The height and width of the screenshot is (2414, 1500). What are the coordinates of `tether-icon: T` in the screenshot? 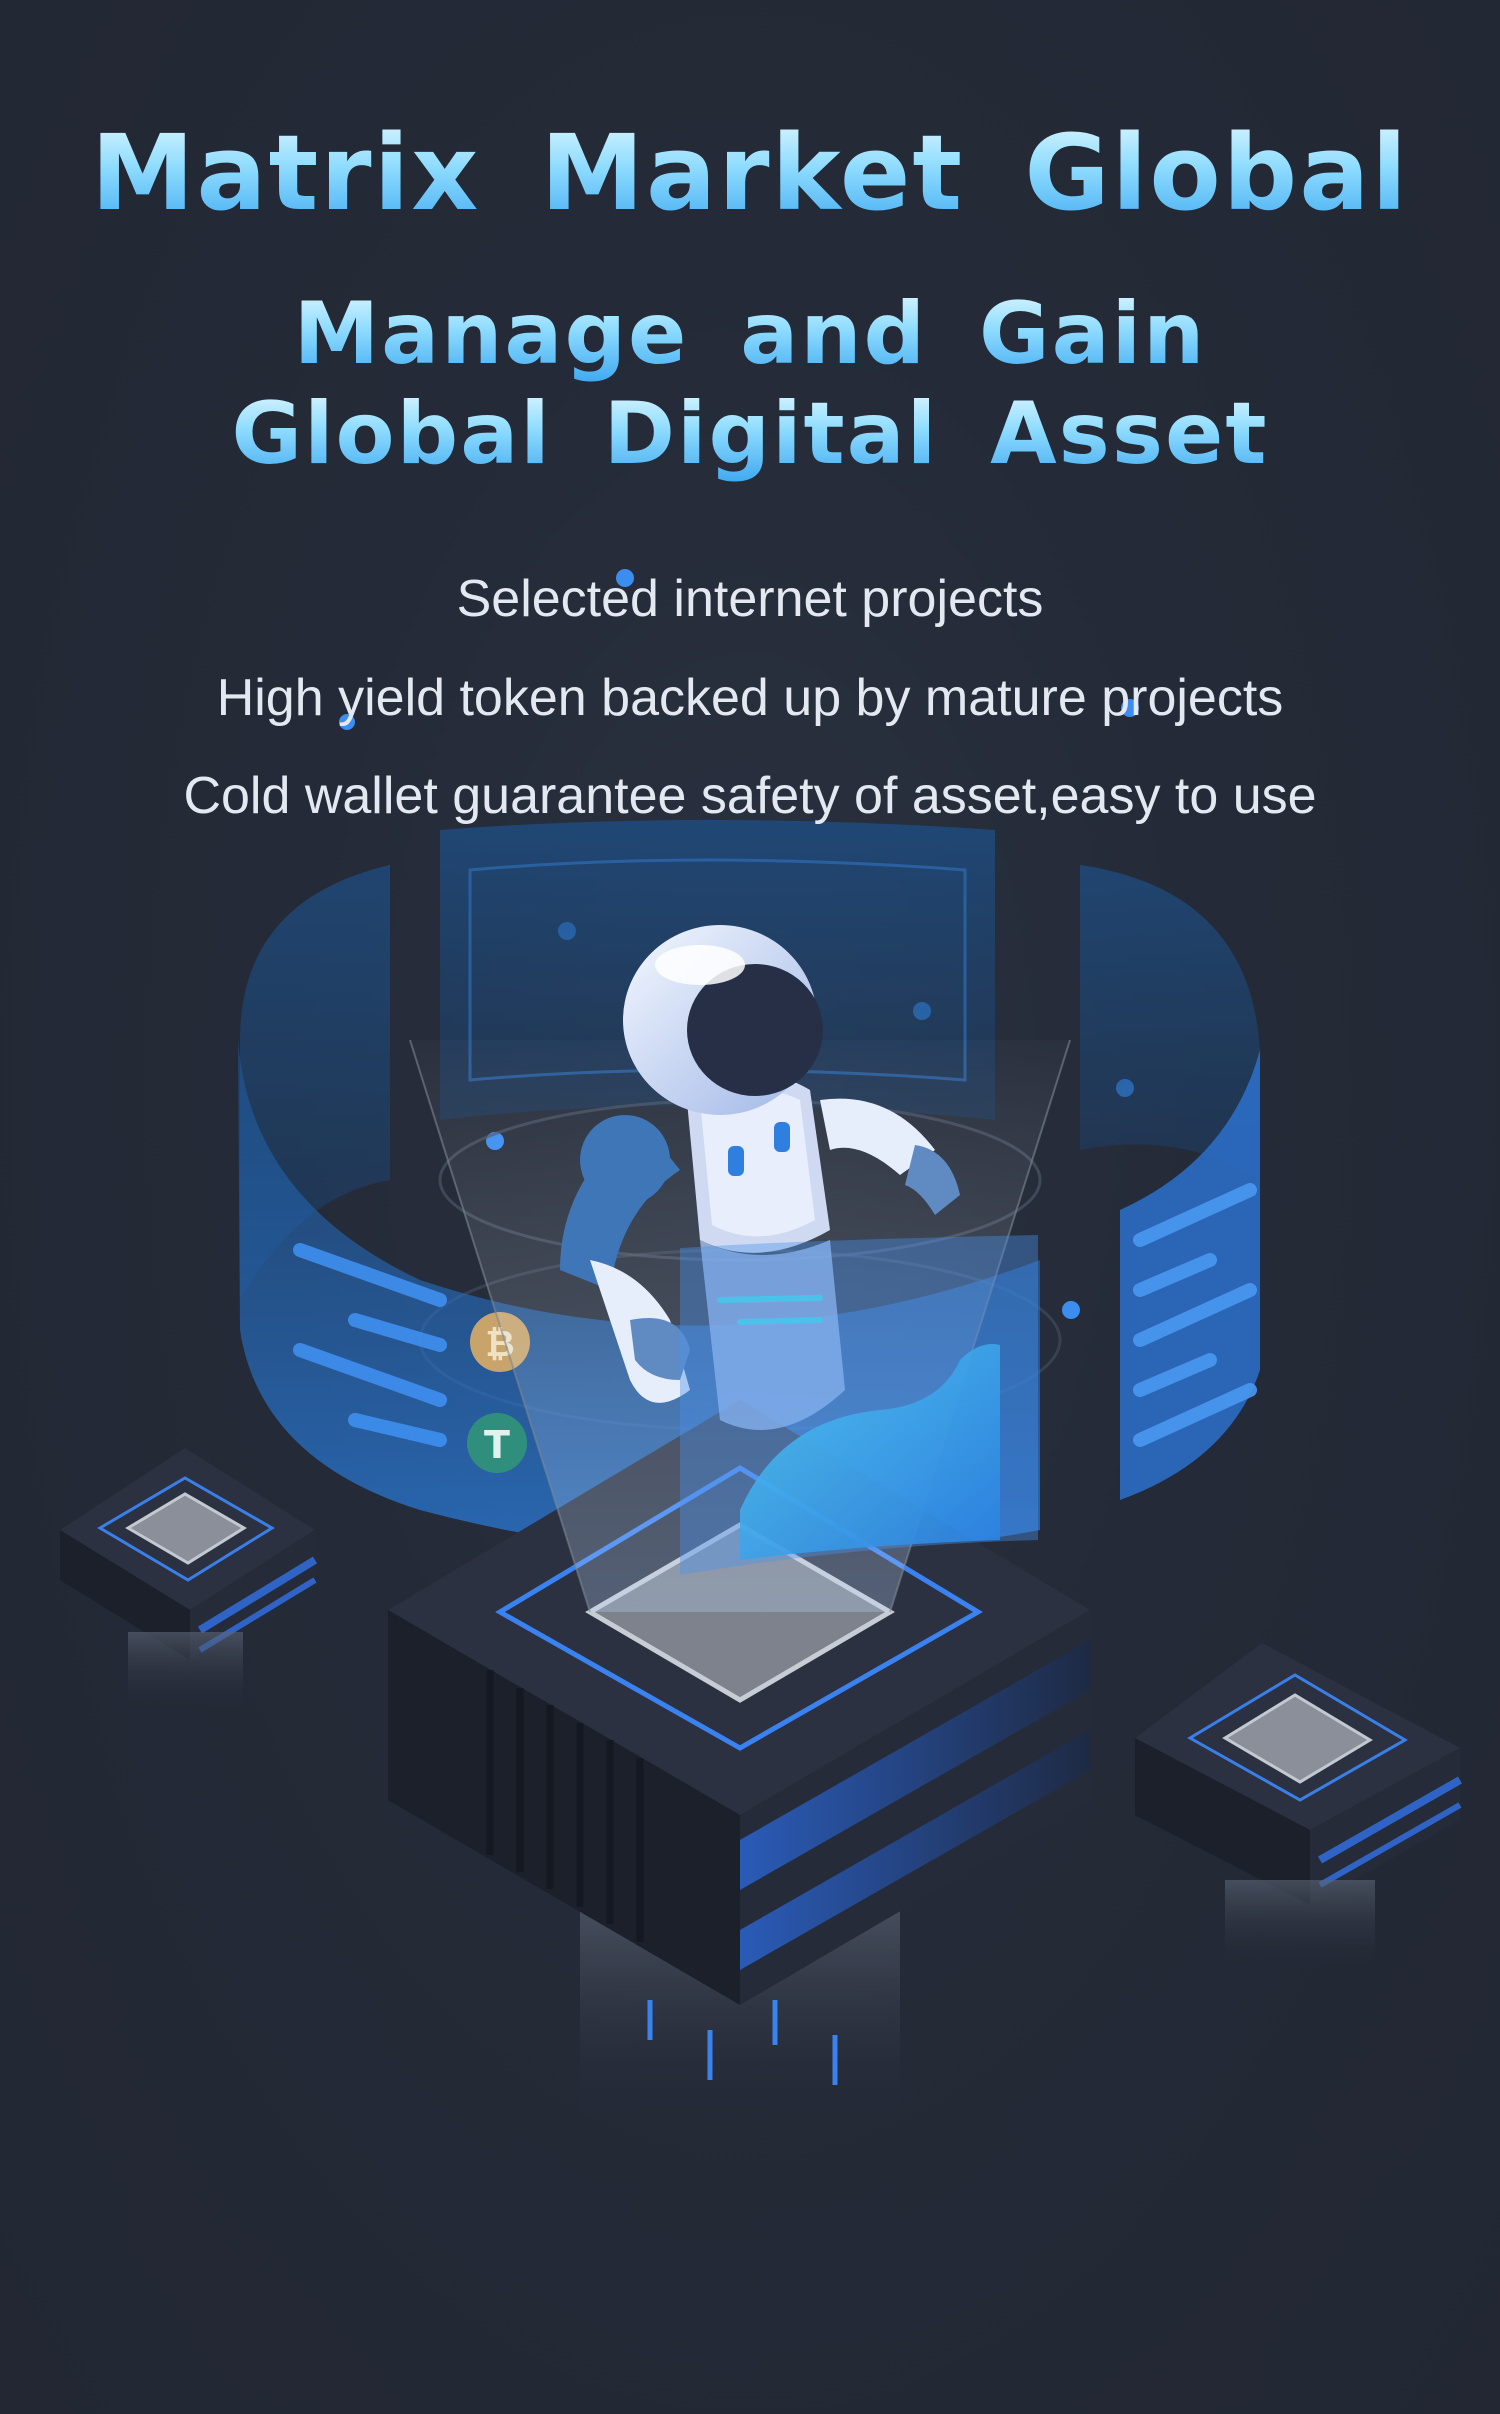 It's located at (497, 1443).